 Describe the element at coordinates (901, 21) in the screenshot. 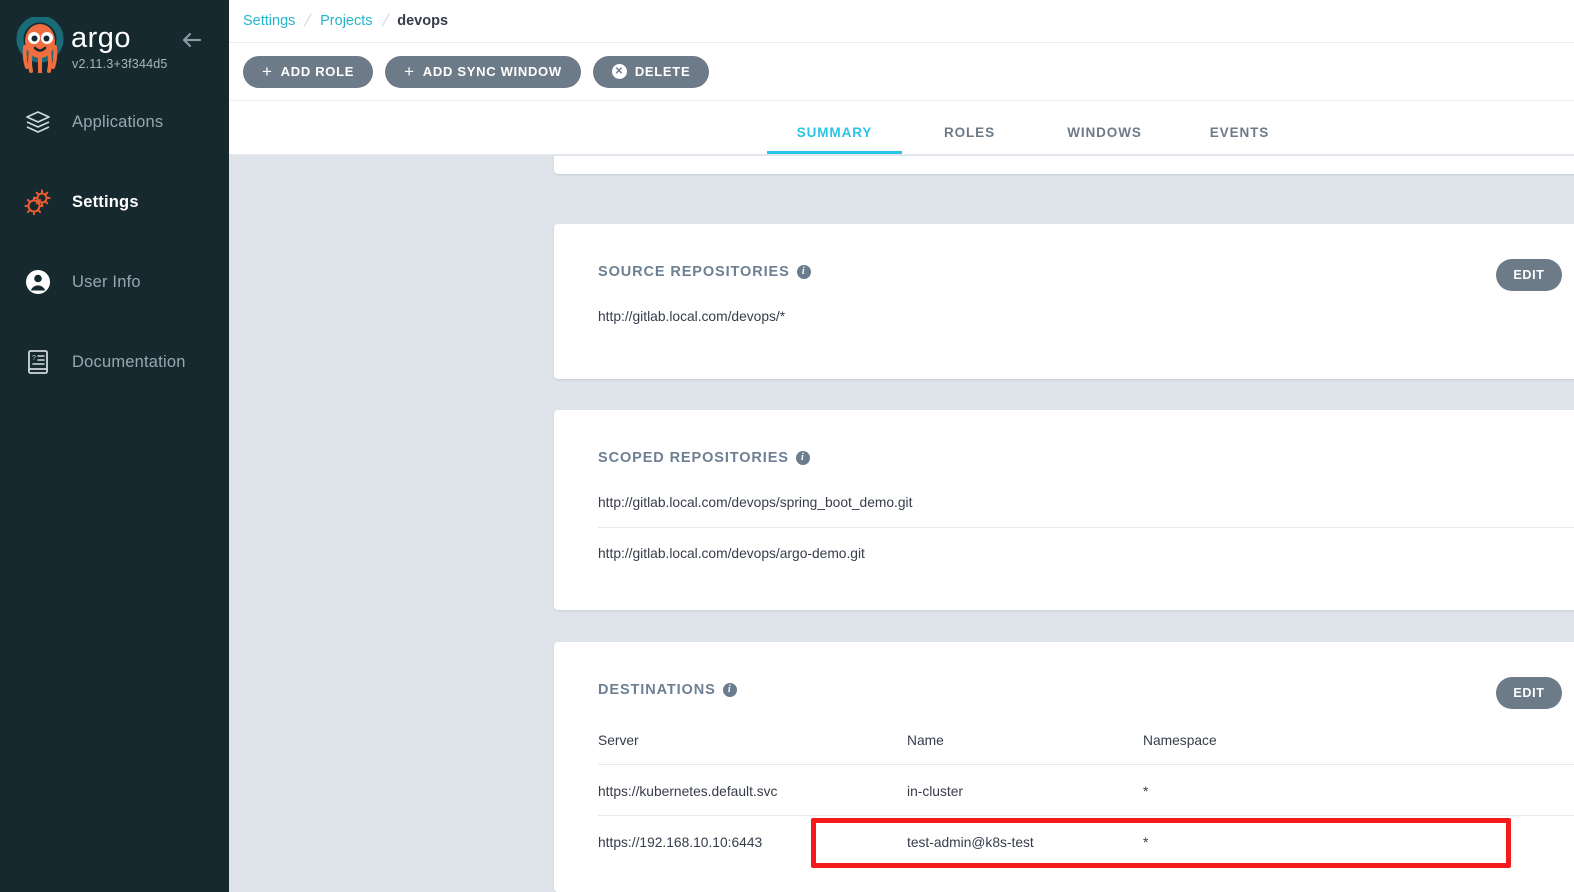

I see `breadcrumb: Settings / Projects / devops` at that location.